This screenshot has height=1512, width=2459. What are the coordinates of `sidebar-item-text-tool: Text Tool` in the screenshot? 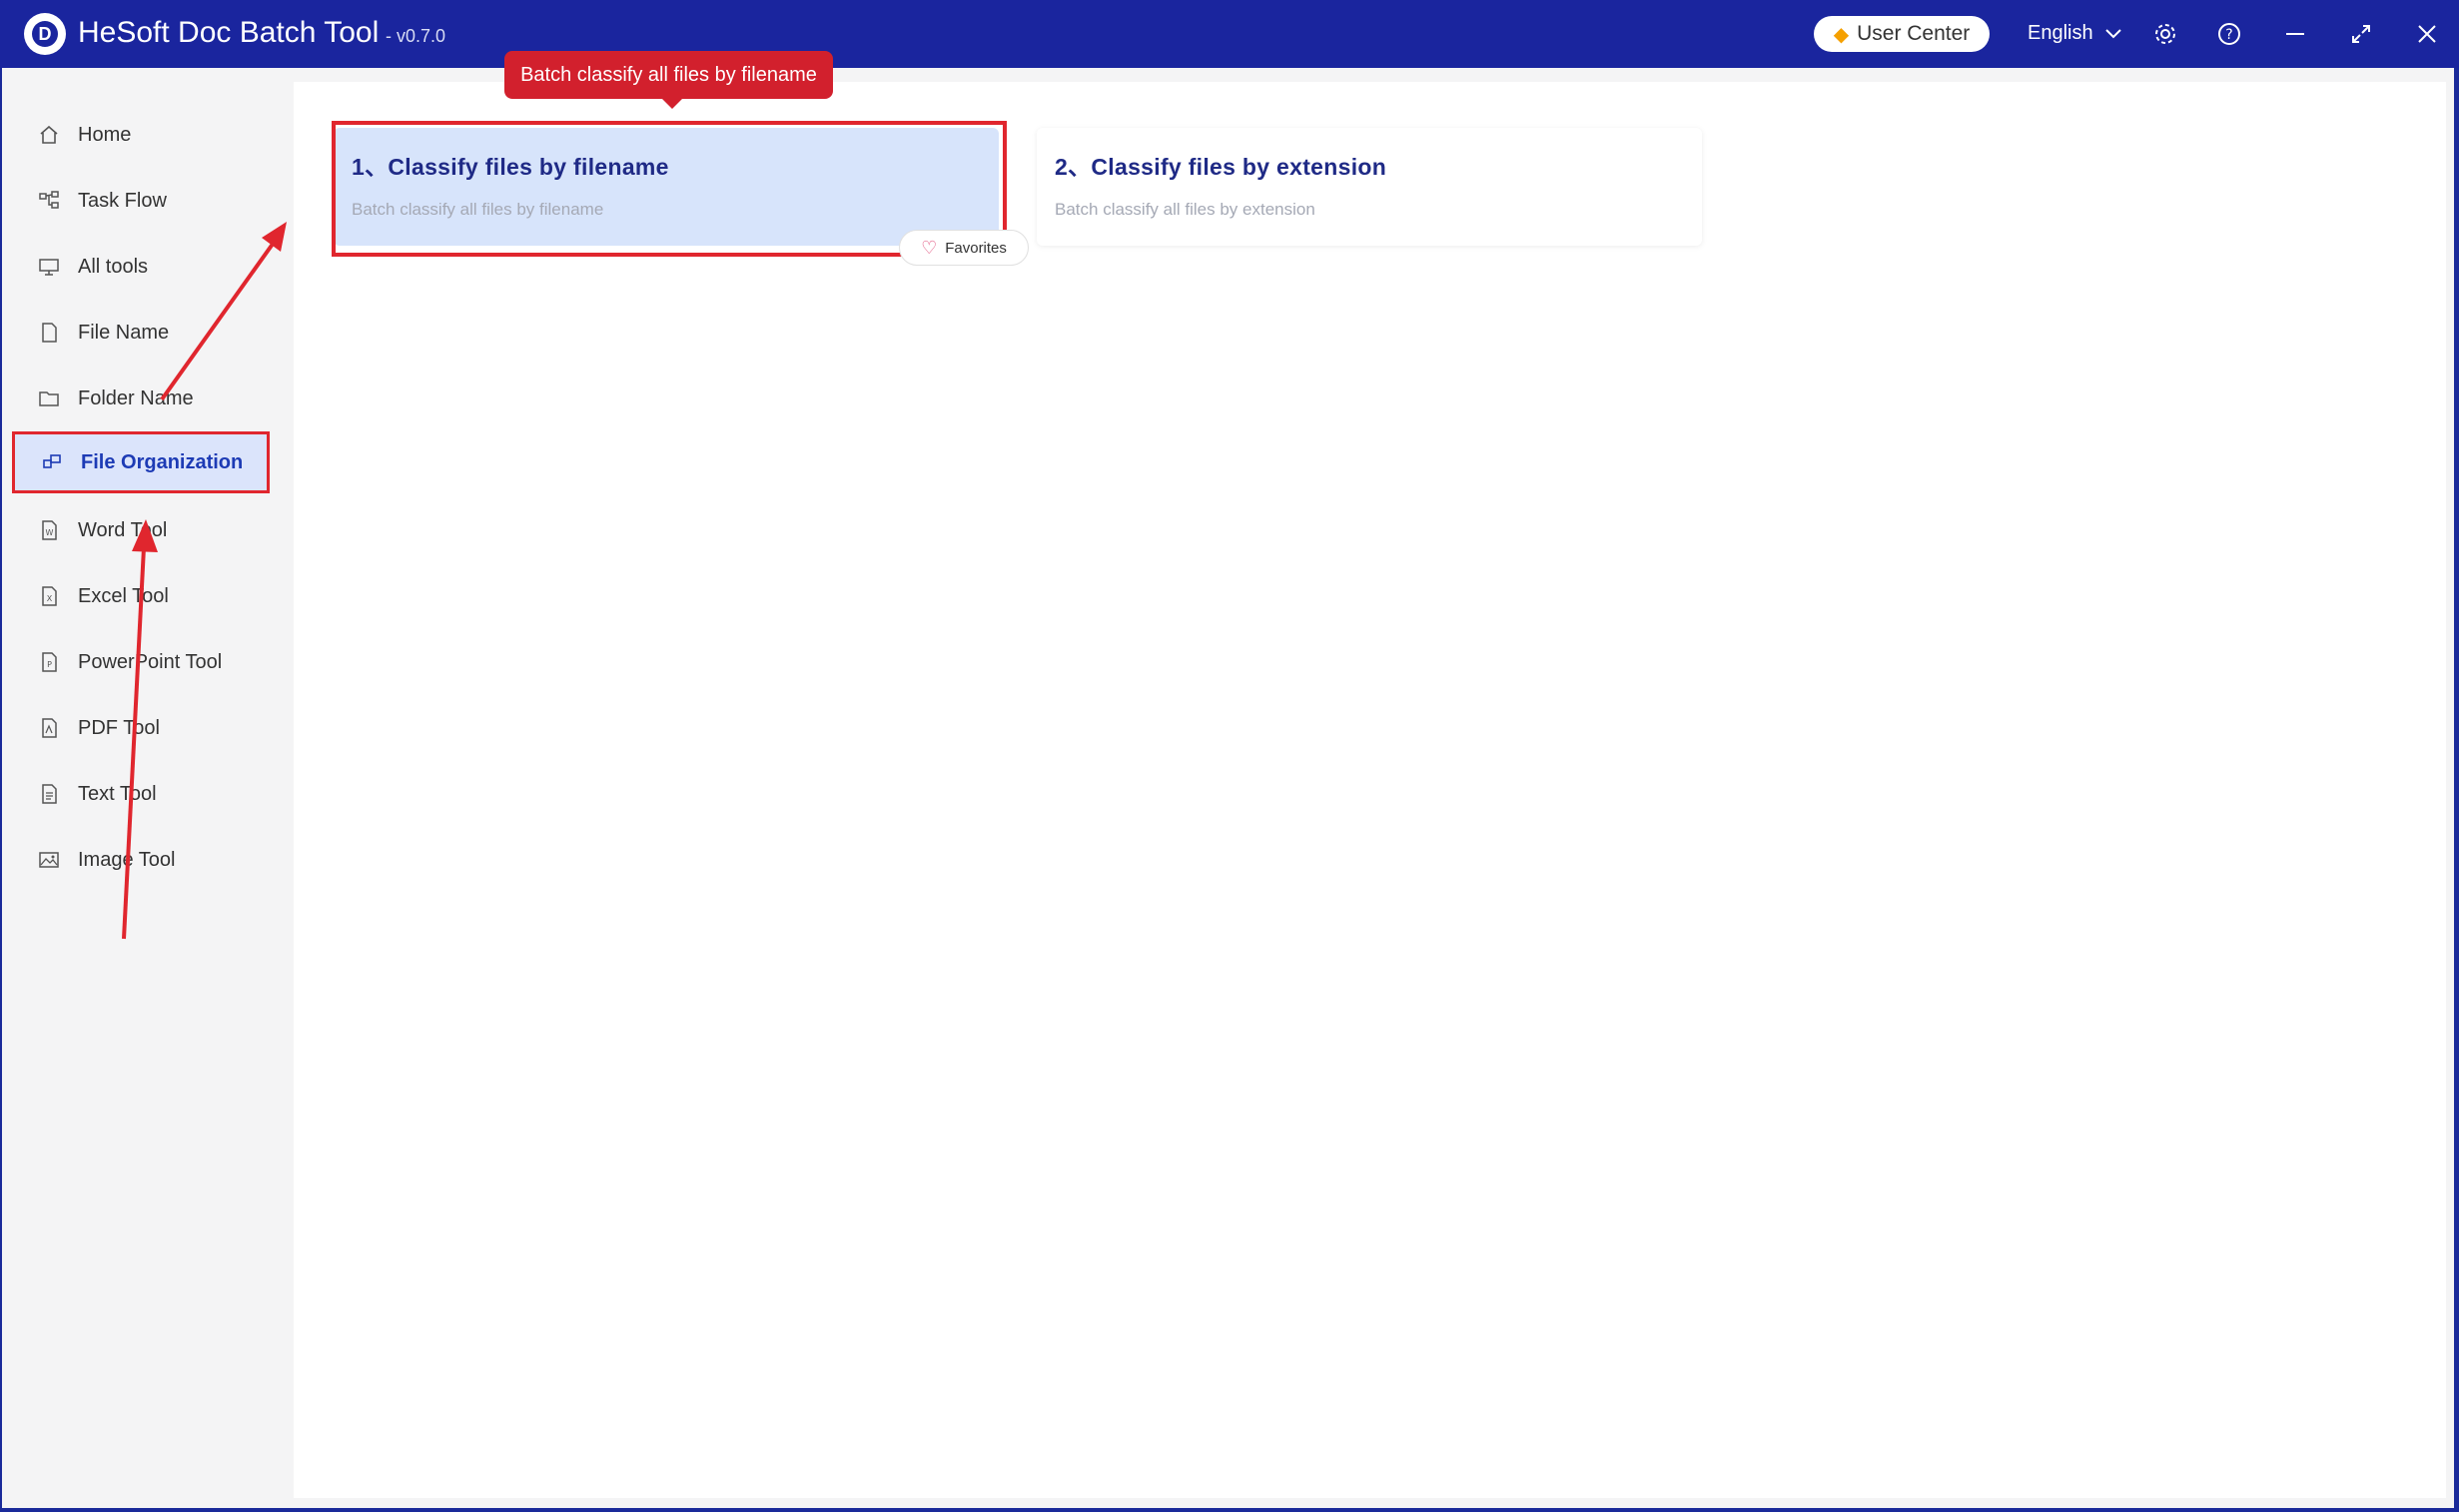 It's located at (153, 794).